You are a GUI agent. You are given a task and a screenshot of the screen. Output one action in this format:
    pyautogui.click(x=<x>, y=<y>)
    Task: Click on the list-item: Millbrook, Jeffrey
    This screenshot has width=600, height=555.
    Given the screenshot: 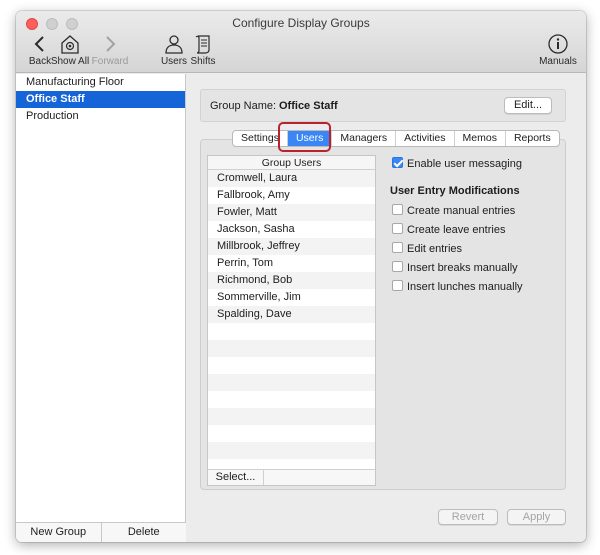 What is the action you would take?
    pyautogui.click(x=291, y=246)
    